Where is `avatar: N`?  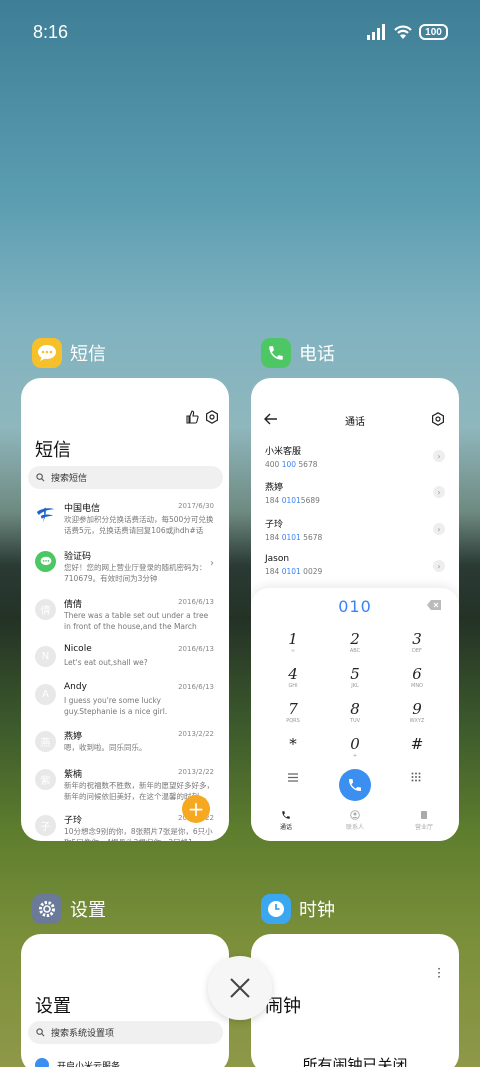 avatar: N is located at coordinates (45, 656).